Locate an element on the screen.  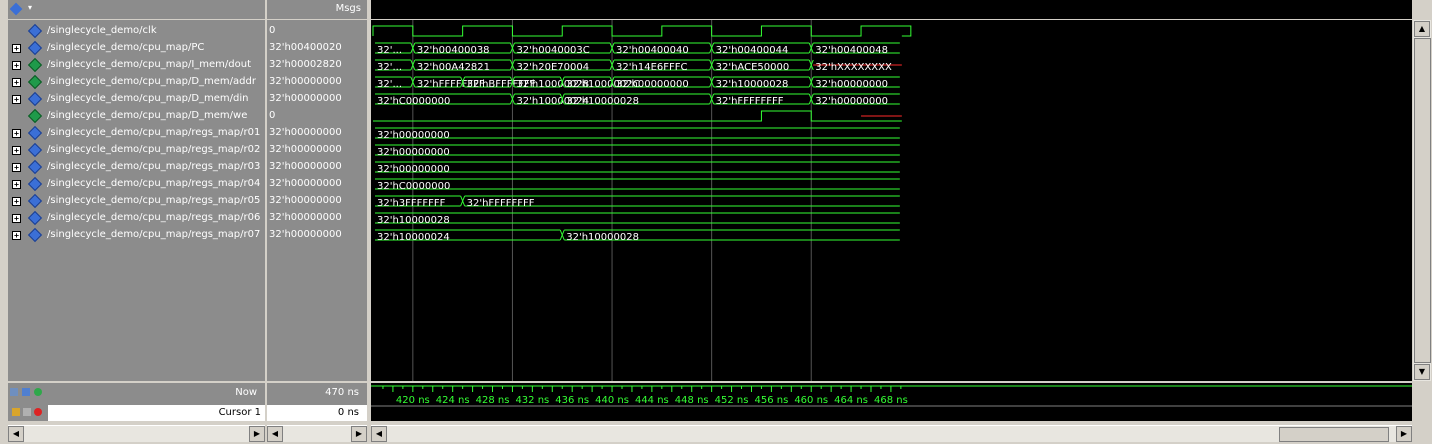
bus-value-label: 32'hC0000000 is located at coordinates (413, 101).